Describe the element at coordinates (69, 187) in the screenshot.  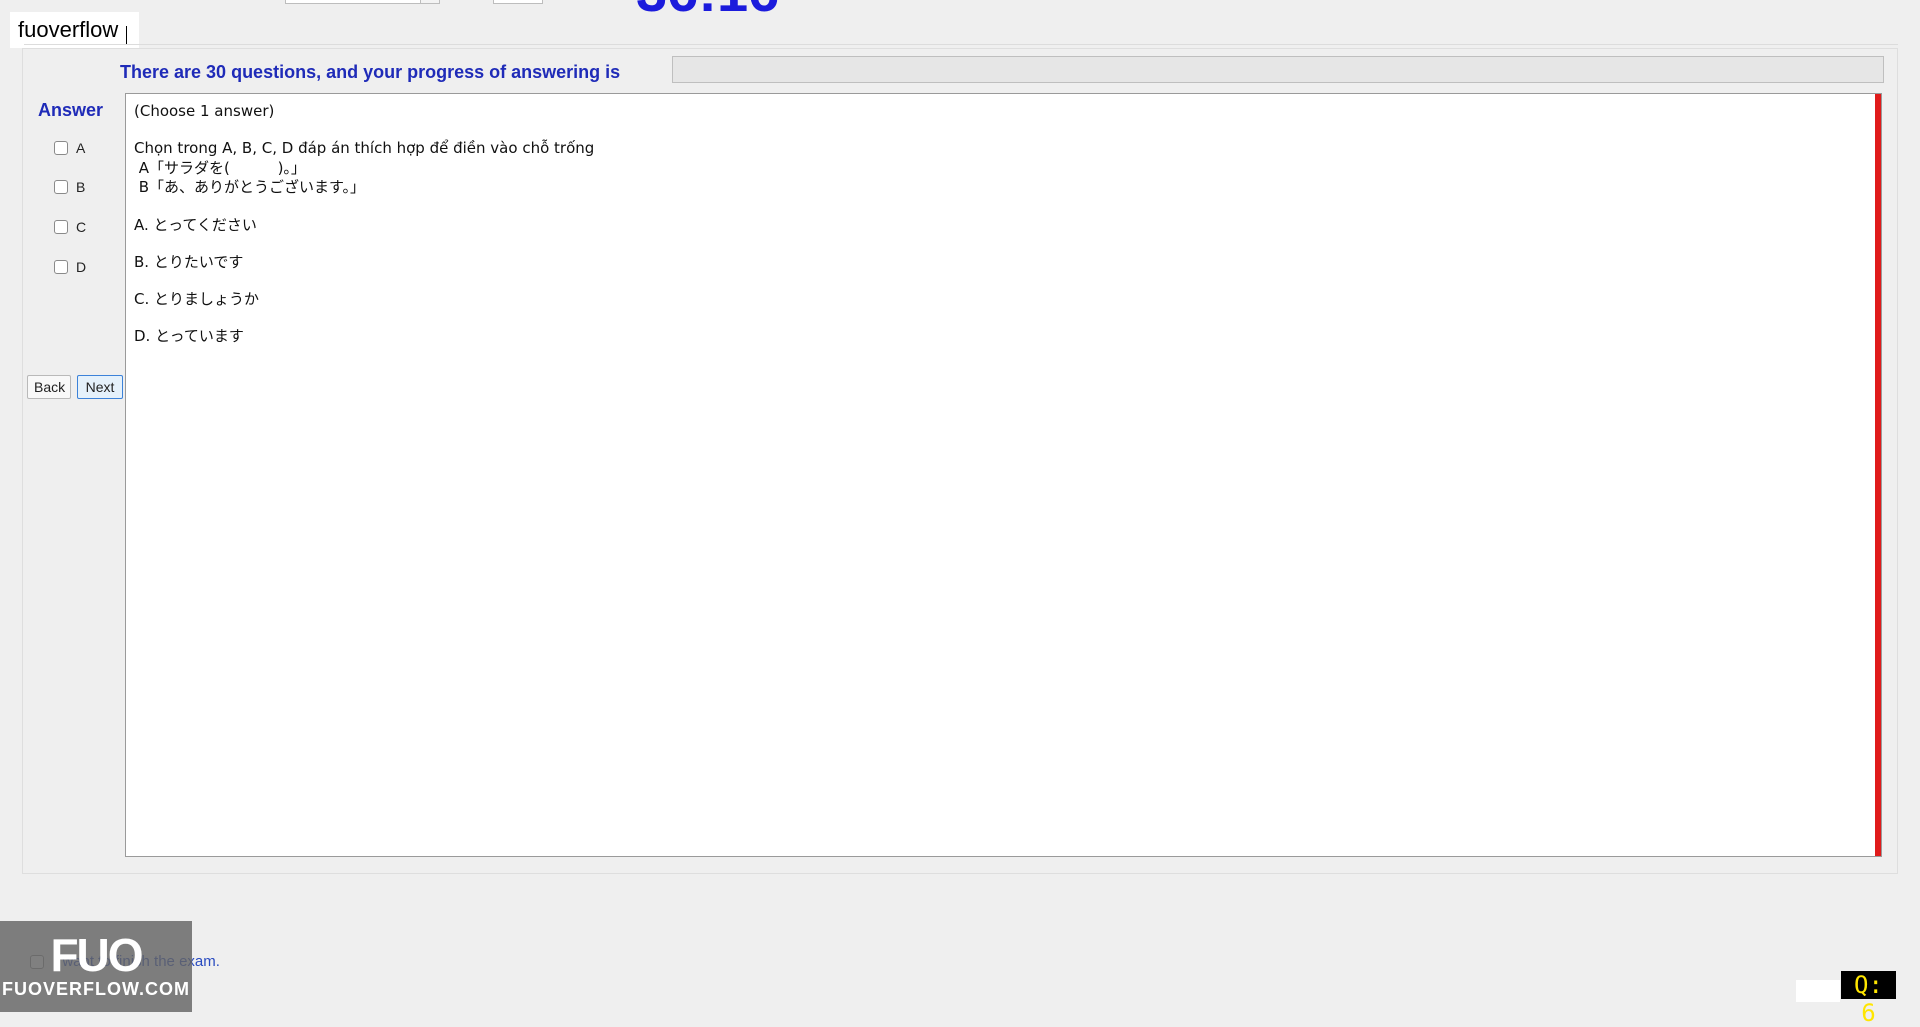
I see `option-b: B` at that location.